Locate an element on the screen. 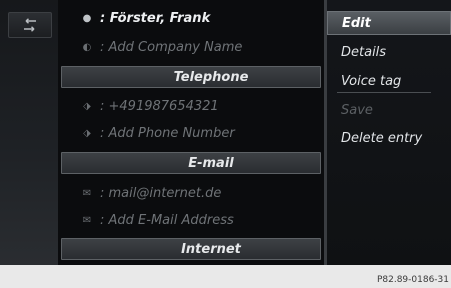 This screenshot has width=451, height=288. list-item-label: : mail@internet.de is located at coordinates (161, 193).